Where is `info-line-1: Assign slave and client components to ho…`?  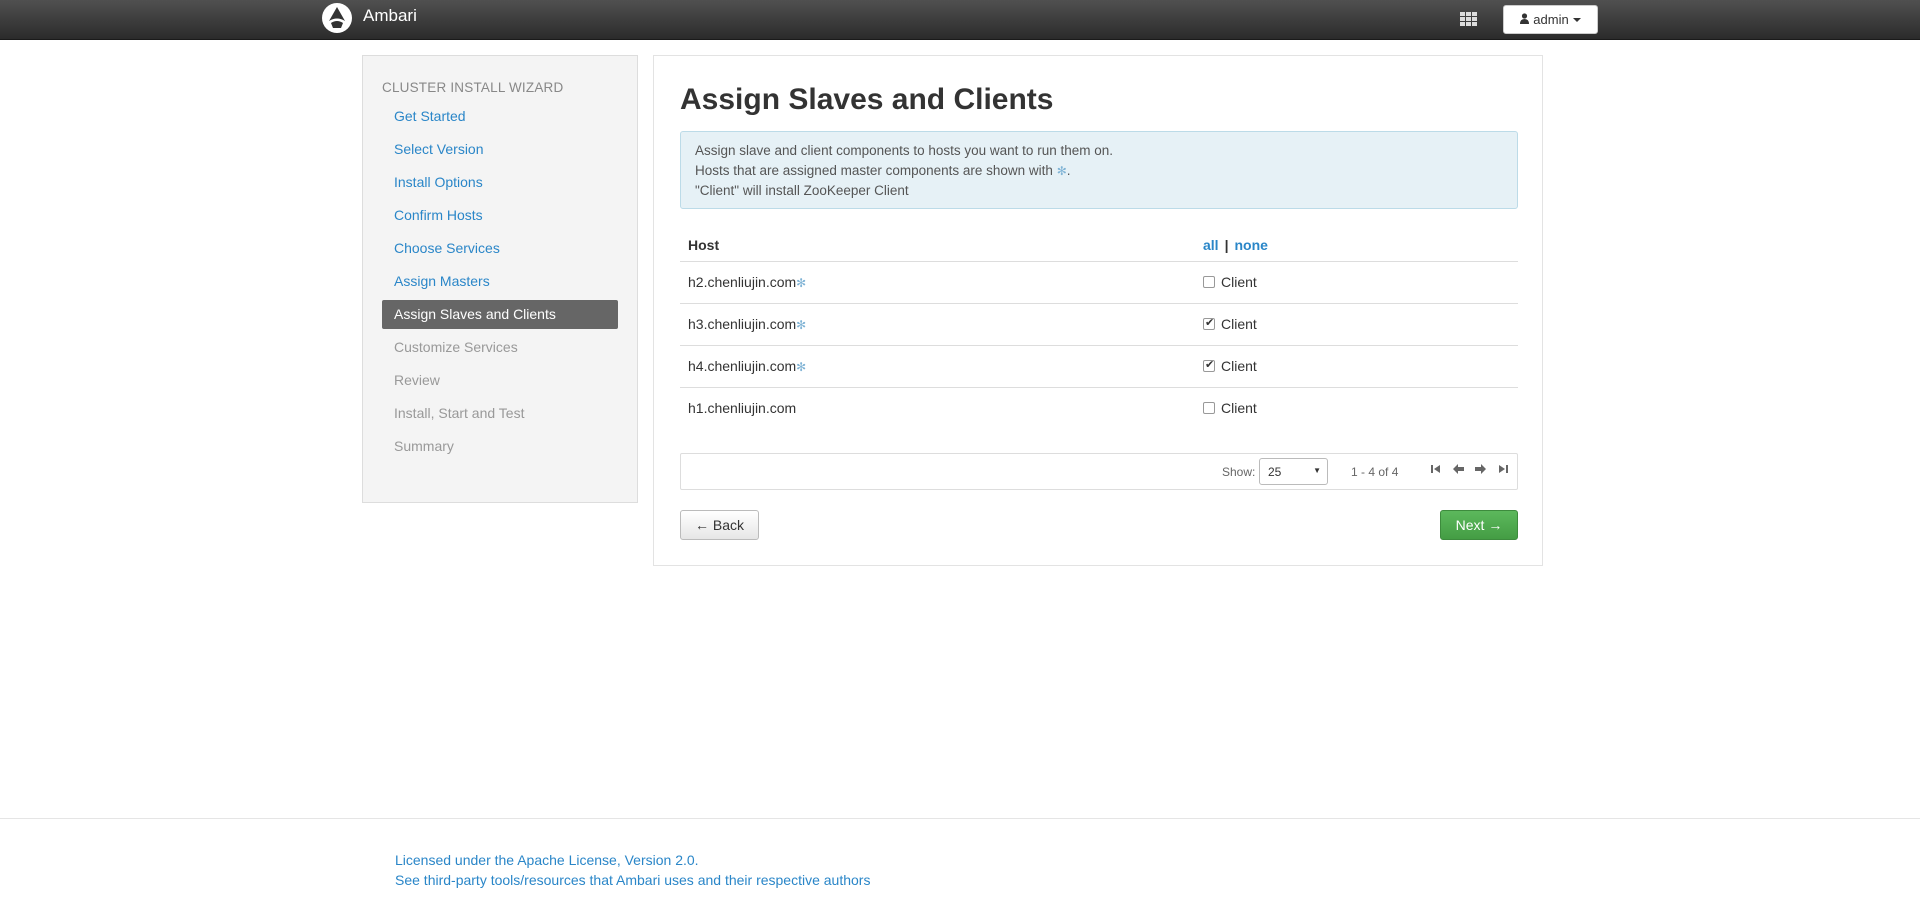
info-line-1: Assign slave and client components to ho… is located at coordinates (904, 150).